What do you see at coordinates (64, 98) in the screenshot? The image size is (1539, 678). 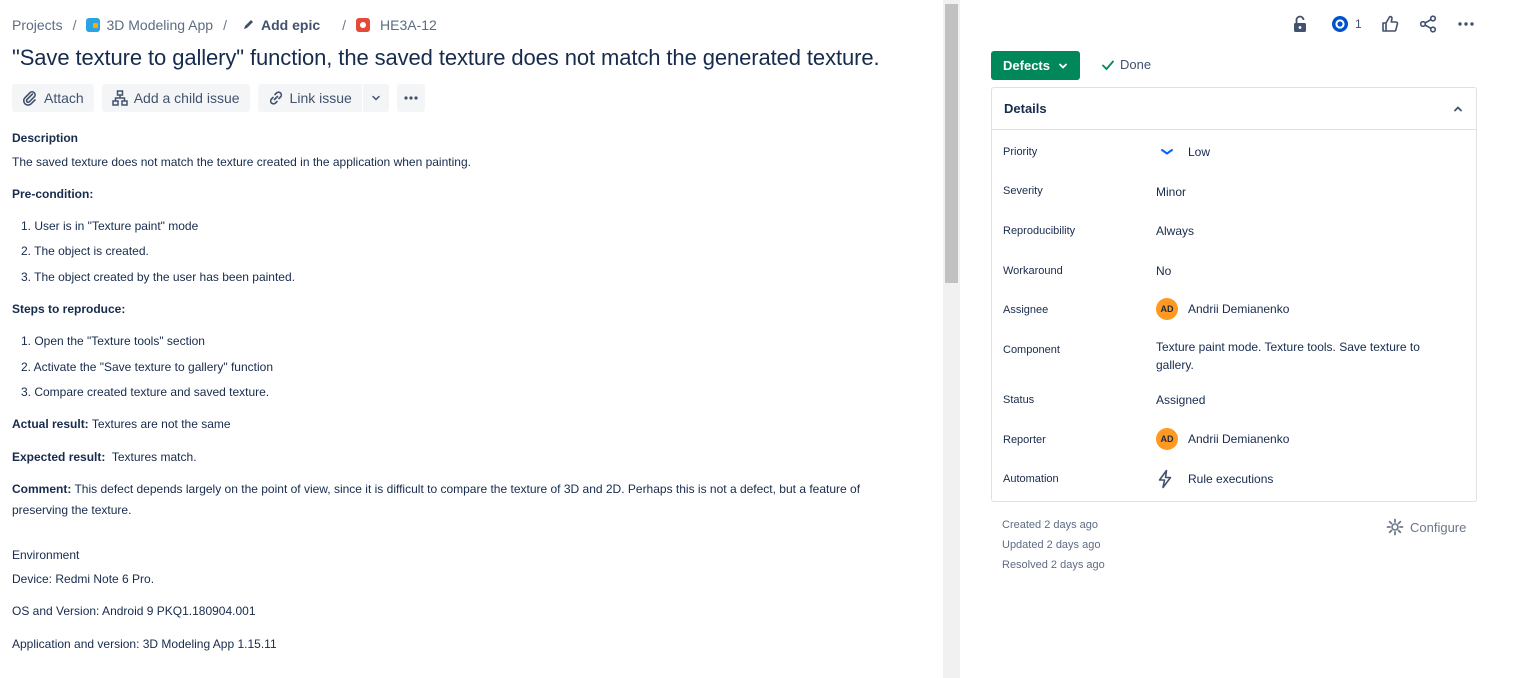 I see `attach-label: Attach` at bounding box center [64, 98].